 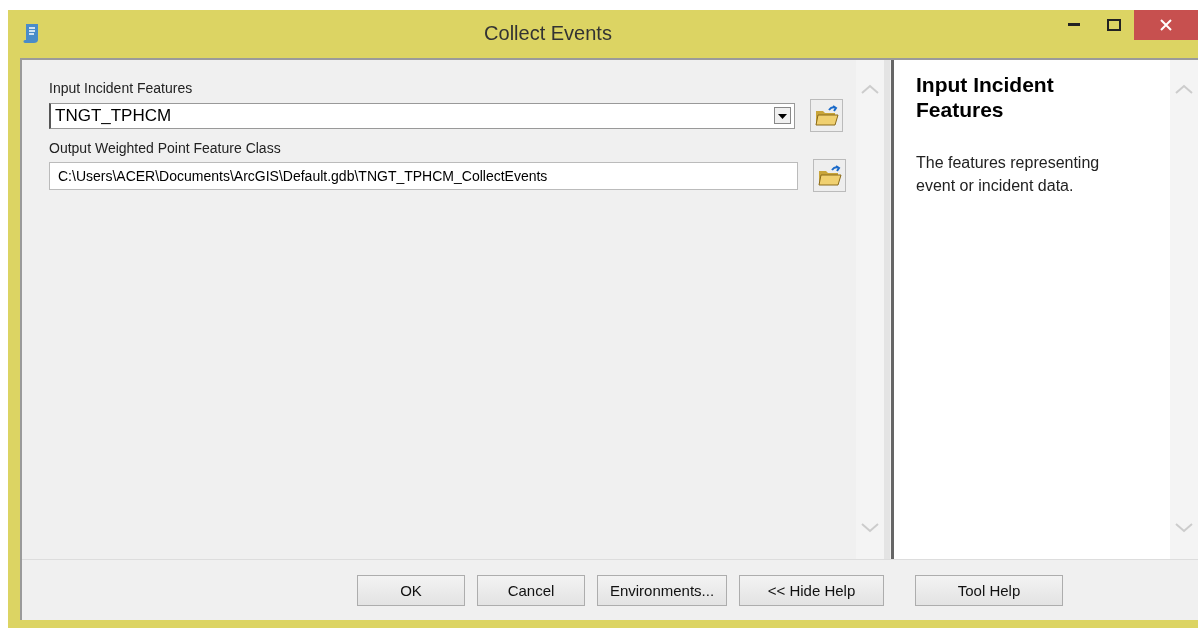 I want to click on parameter-label: Input Incident Features, so click(x=121, y=88).